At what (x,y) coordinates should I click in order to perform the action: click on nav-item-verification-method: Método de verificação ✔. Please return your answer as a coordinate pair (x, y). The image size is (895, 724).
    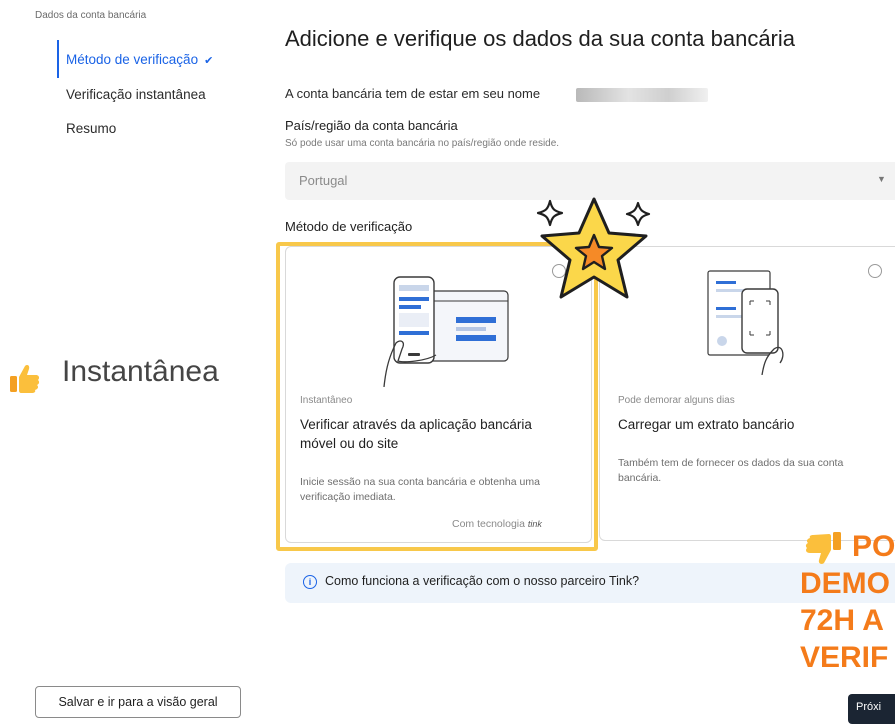
    Looking at the image, I should click on (139, 59).